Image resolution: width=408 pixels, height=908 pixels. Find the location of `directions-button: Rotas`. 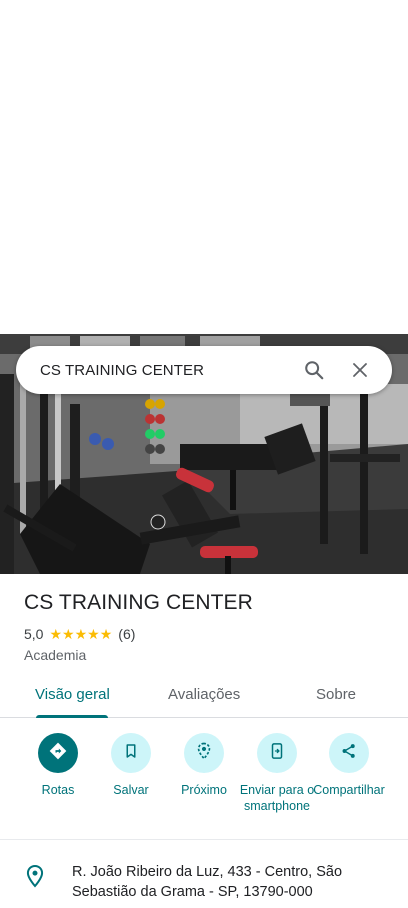

directions-button: Rotas is located at coordinates (58, 765).